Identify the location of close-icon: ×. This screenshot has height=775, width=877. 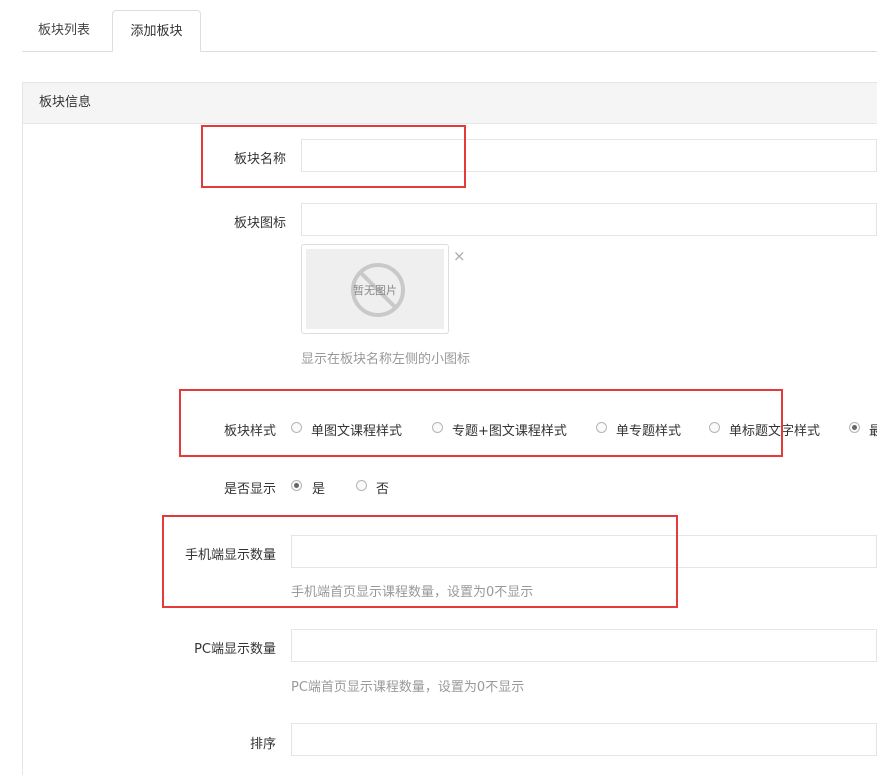
(459, 256).